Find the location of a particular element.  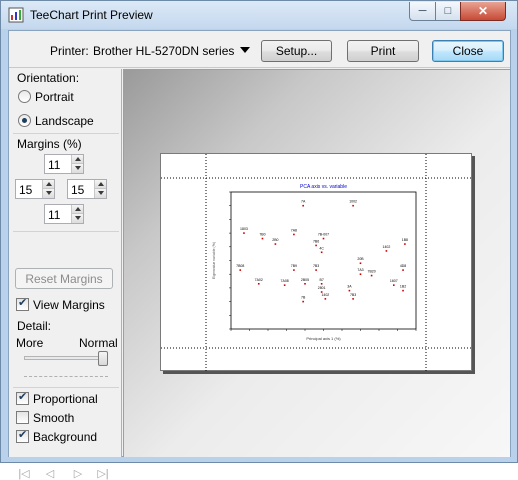

data-label: 1B8 is located at coordinates (405, 240).